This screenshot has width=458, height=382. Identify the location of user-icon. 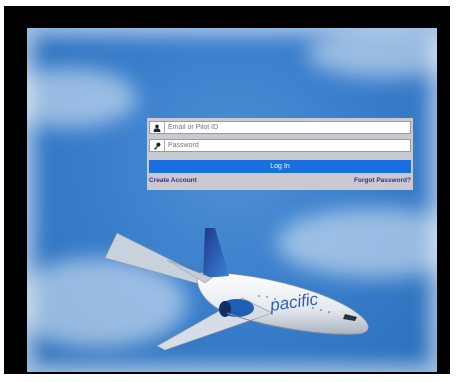
(157, 127).